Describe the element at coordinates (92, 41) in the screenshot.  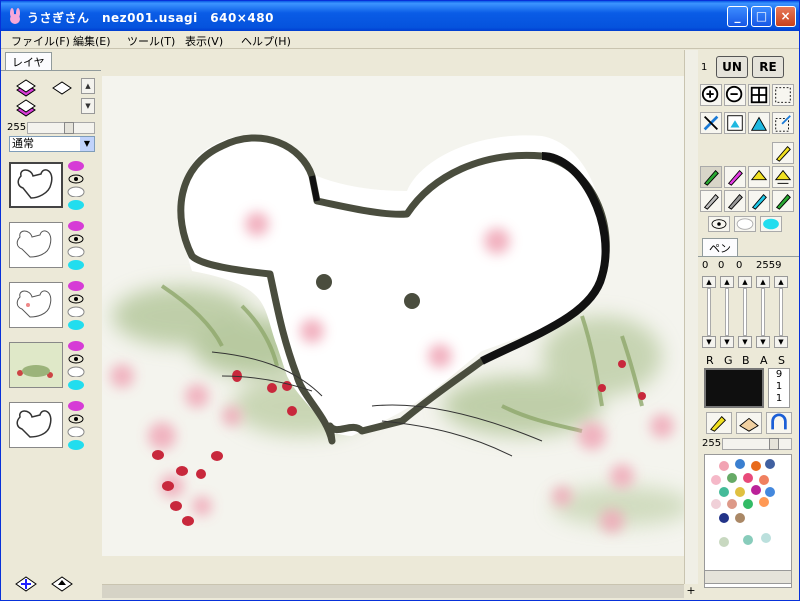
I see `menu-edit: 編集(E)` at that location.